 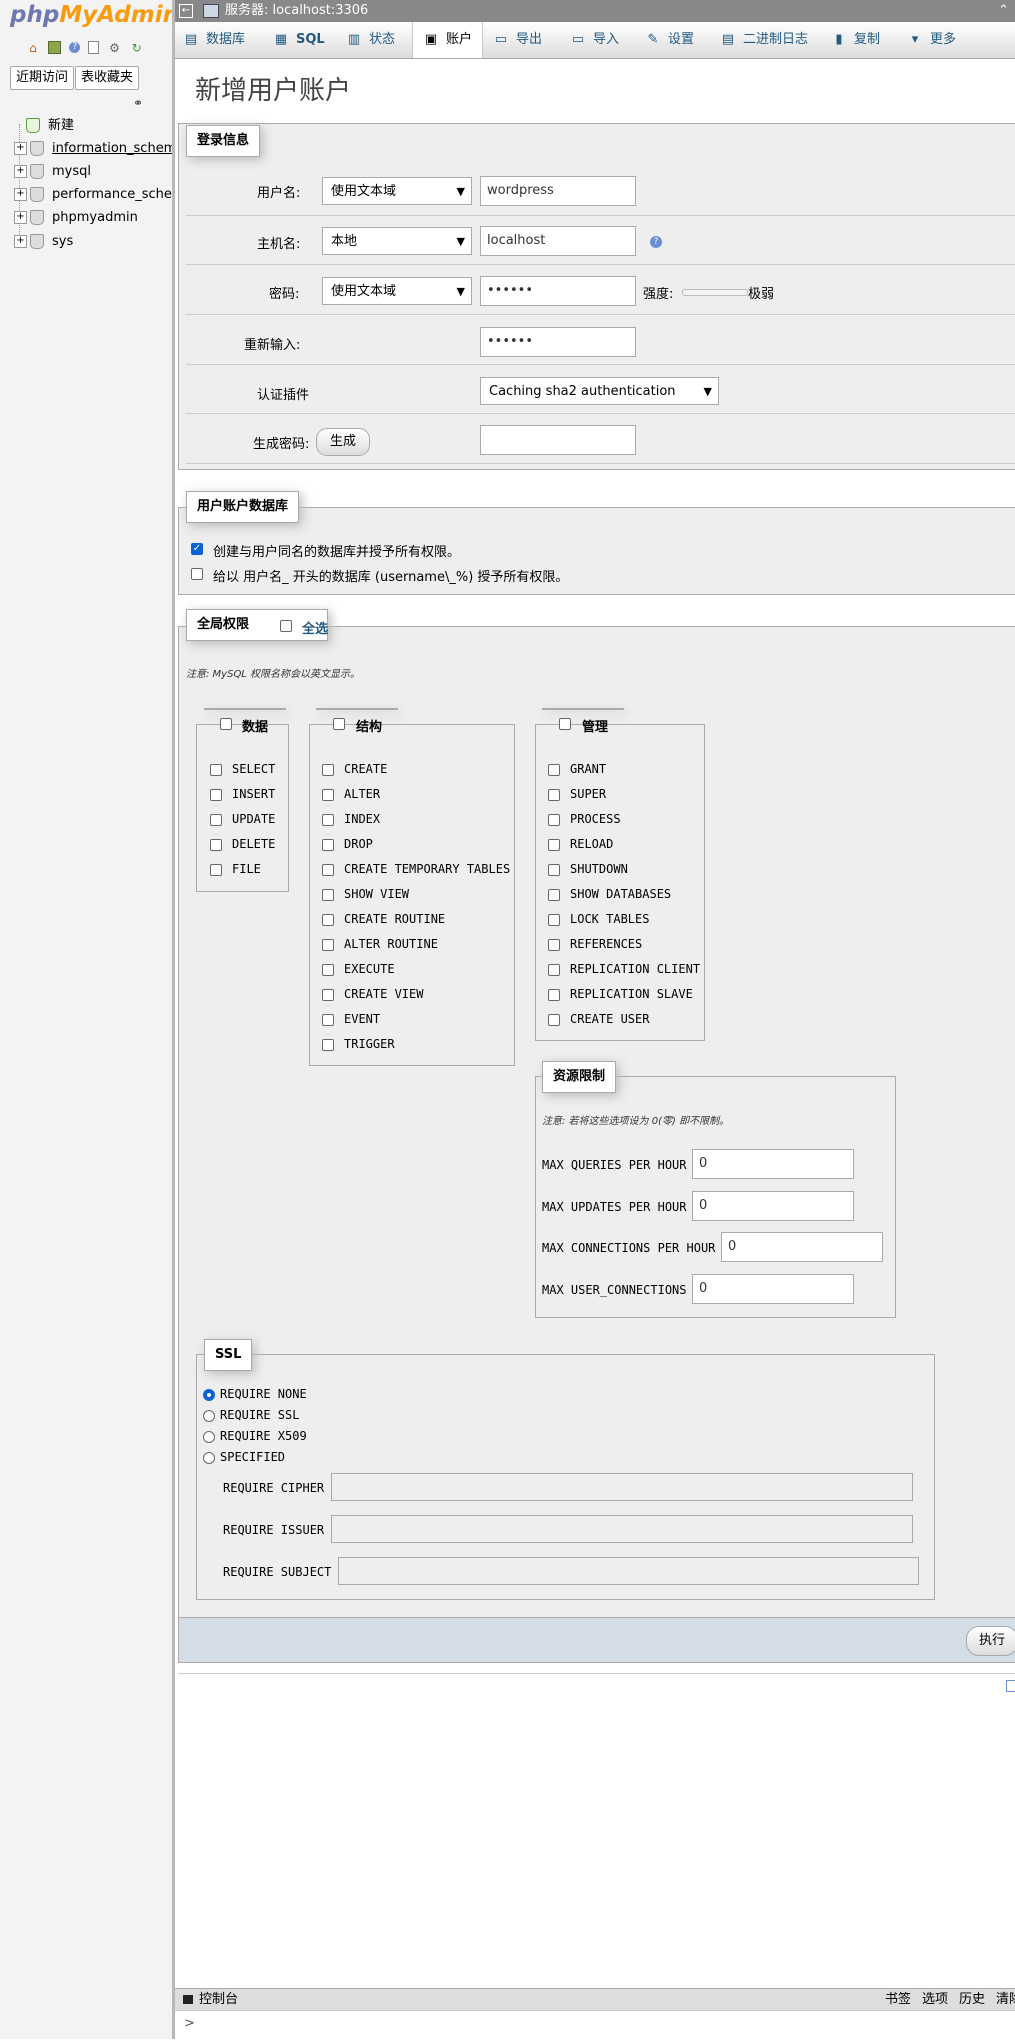 I want to click on auth-plugin-select: Caching sha2 authentication ▼, so click(x=599, y=391).